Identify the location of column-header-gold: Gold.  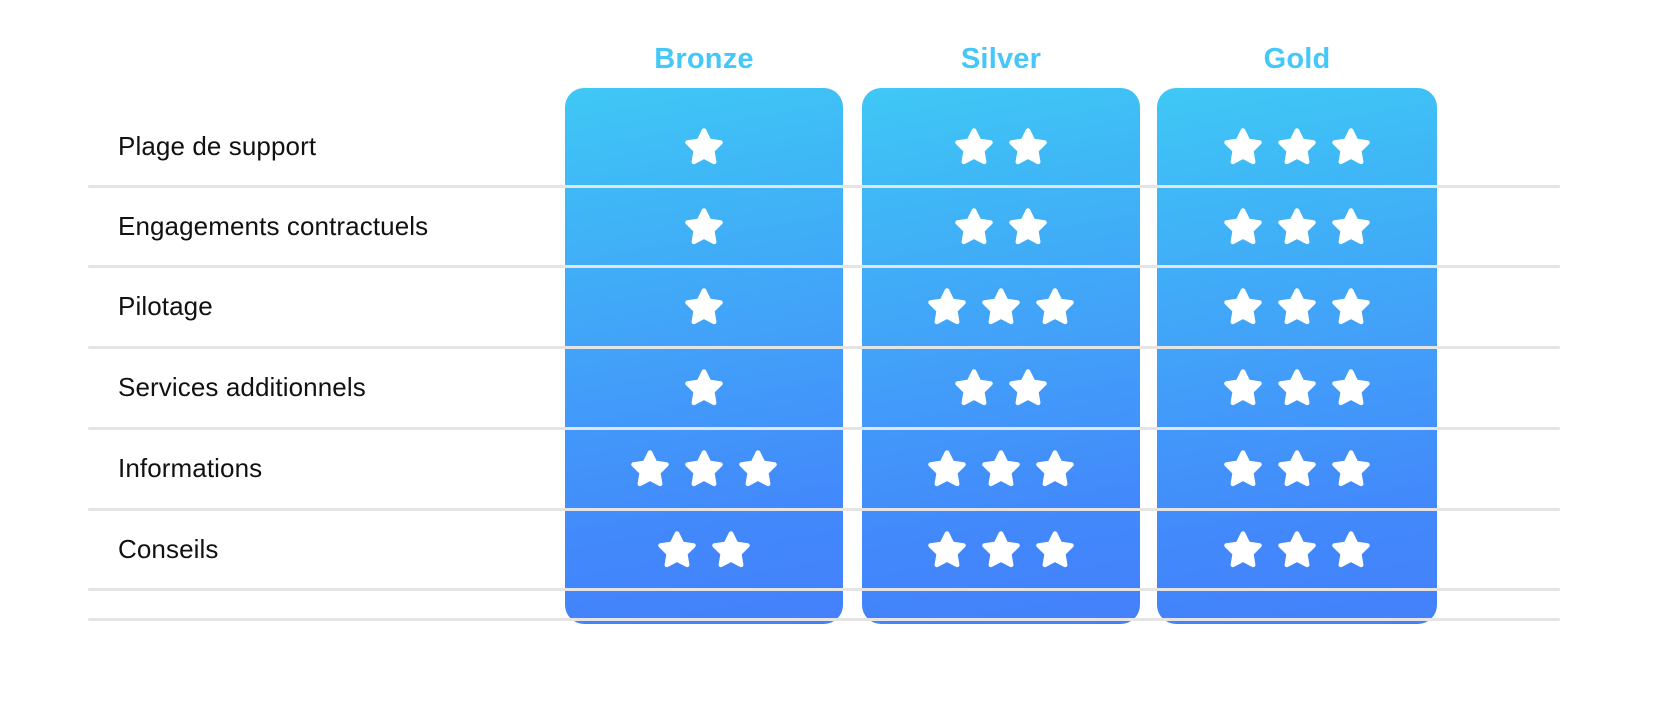
(1297, 59).